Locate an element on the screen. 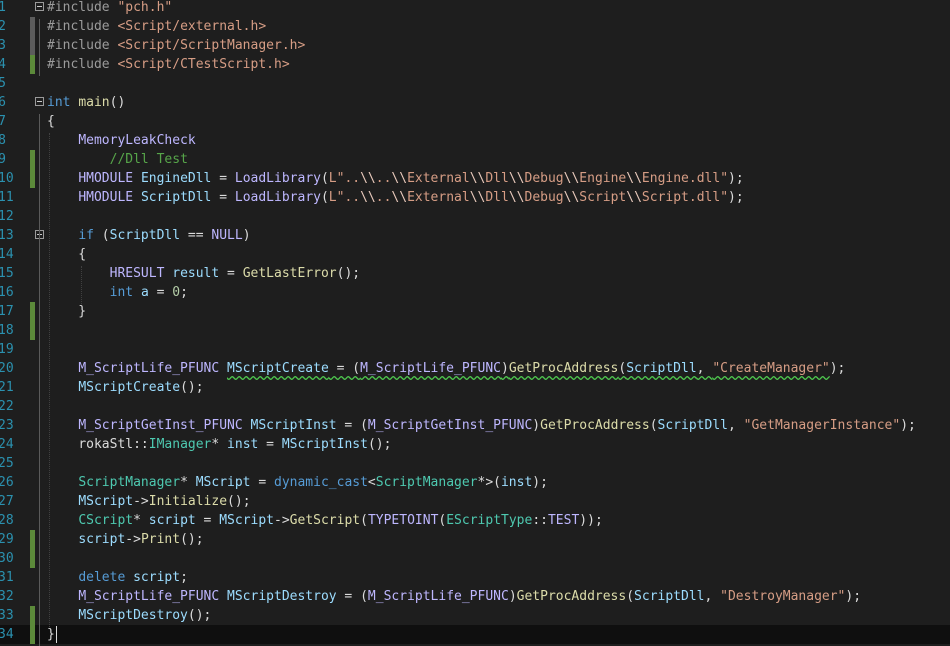 Image resolution: width=950 pixels, height=646 pixels. code-token: EngineDll is located at coordinates (176, 178).